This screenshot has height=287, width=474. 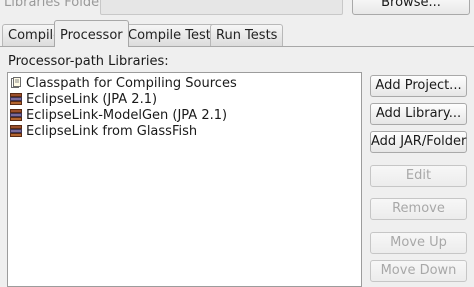 What do you see at coordinates (418, 142) in the screenshot?
I see `add-jar-folder-button: Add JAR/Folder` at bounding box center [418, 142].